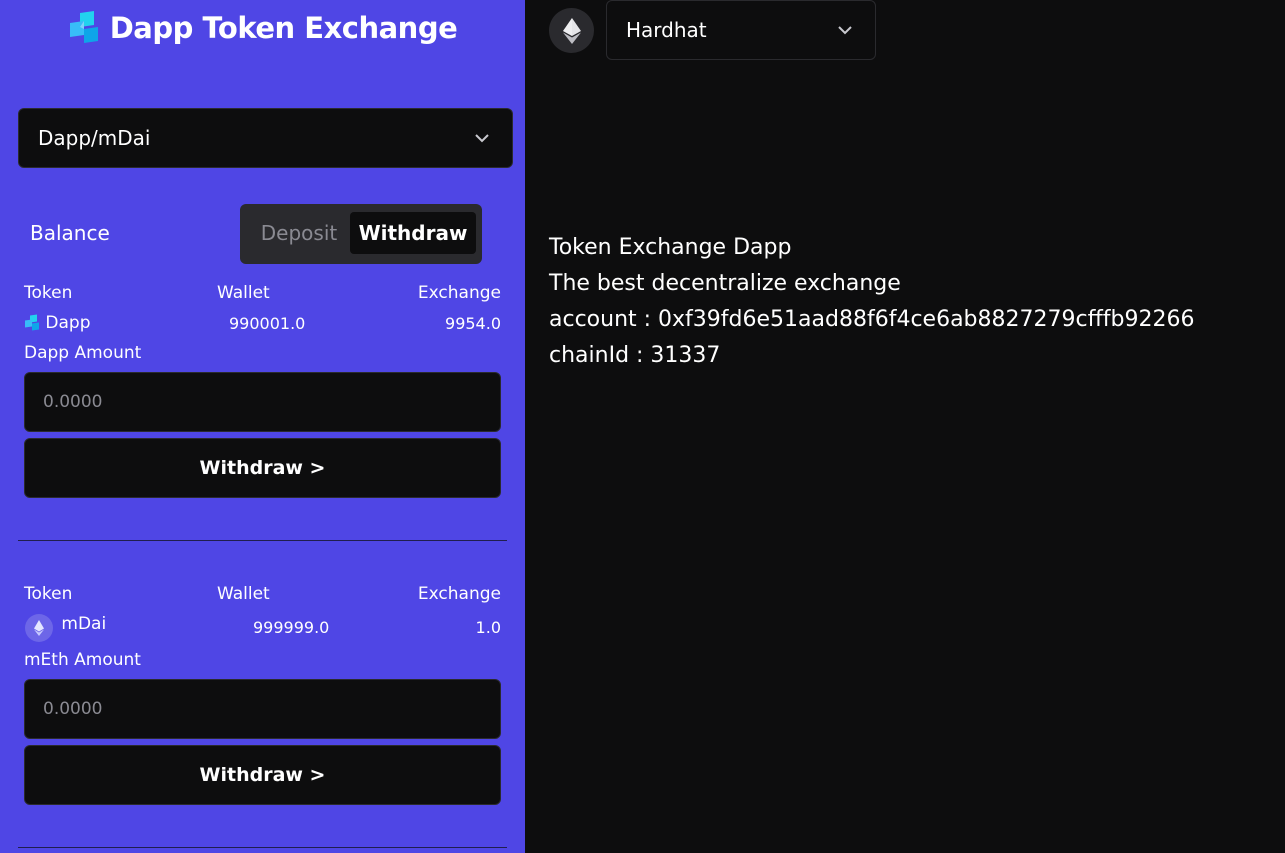  I want to click on token1-wallet-balance: 990001.0, so click(267, 323).